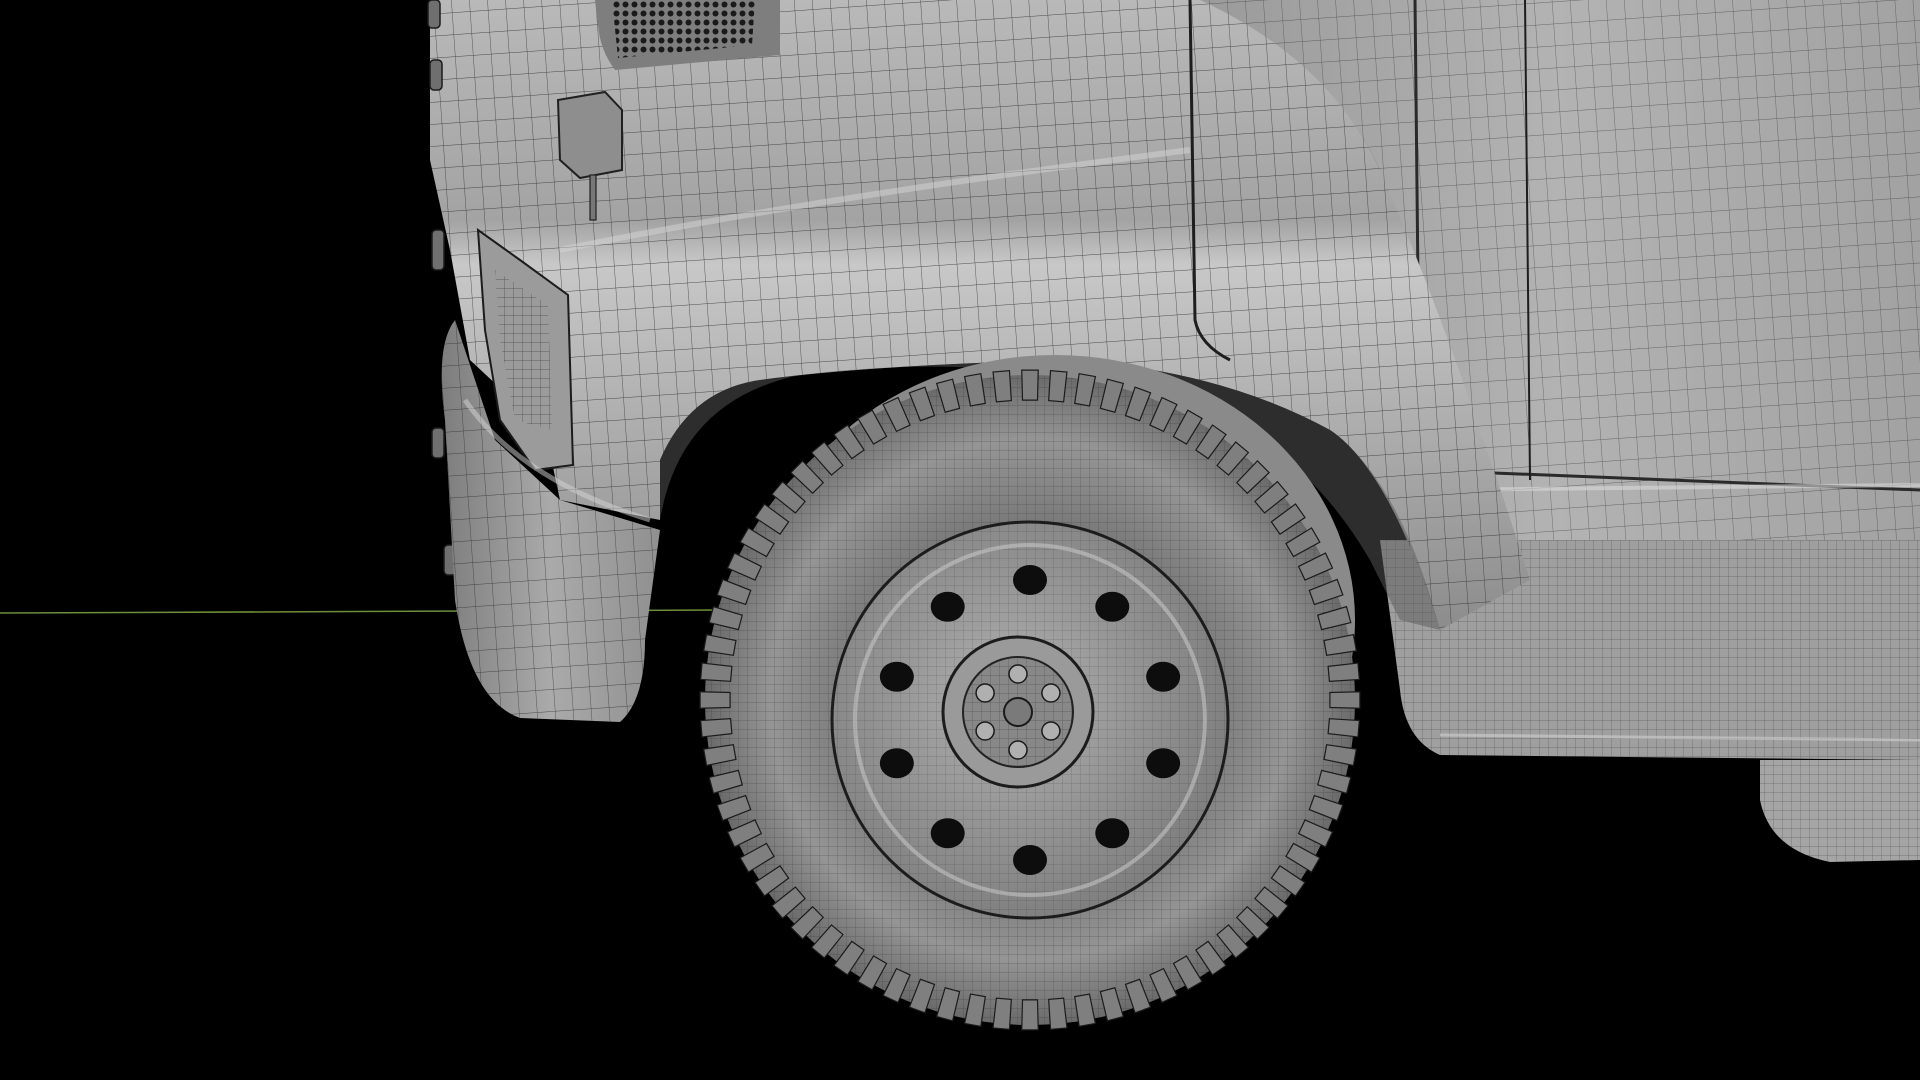  What do you see at coordinates (1018, 712) in the screenshot?
I see `hub-cap` at bounding box center [1018, 712].